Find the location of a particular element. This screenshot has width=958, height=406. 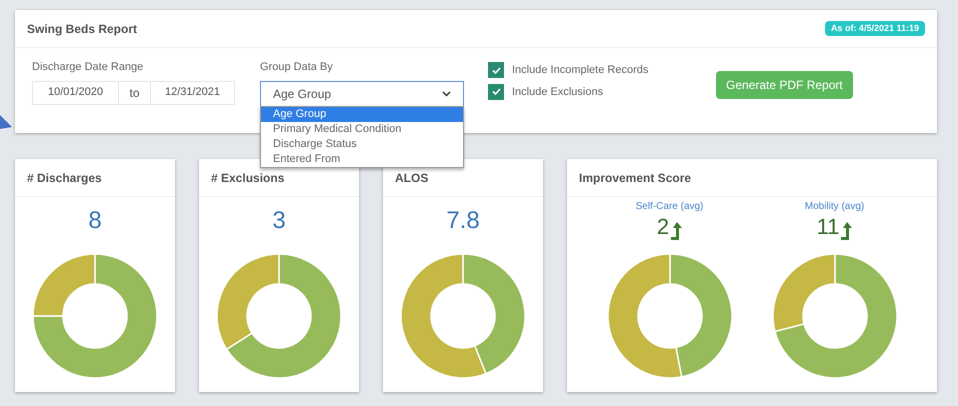

checkbox-label: Include Incomplete Records is located at coordinates (580, 70).